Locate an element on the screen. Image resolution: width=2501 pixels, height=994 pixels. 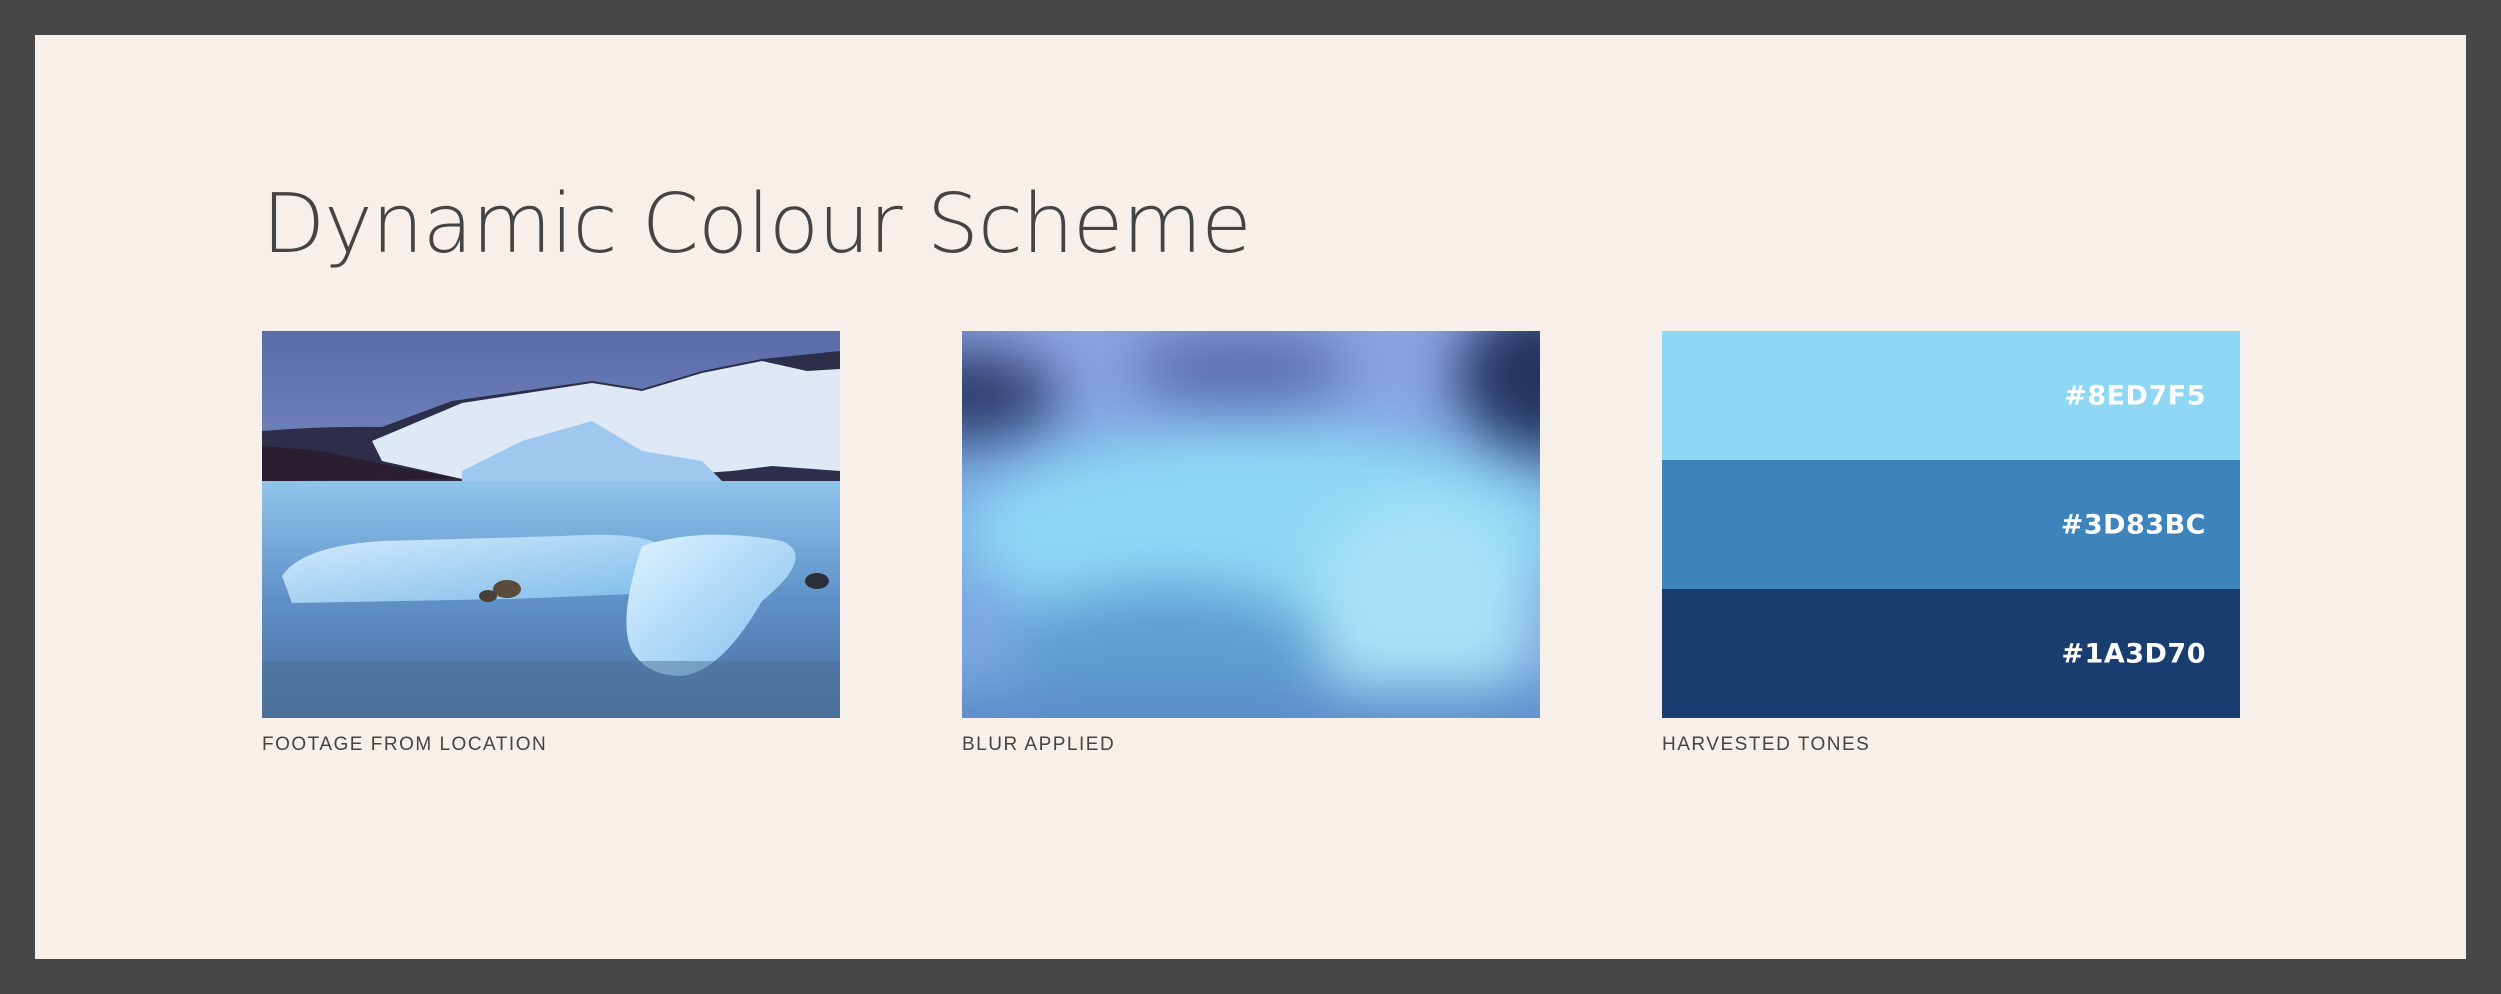
swatch-hex-label: #3D83BC is located at coordinates (2133, 524).